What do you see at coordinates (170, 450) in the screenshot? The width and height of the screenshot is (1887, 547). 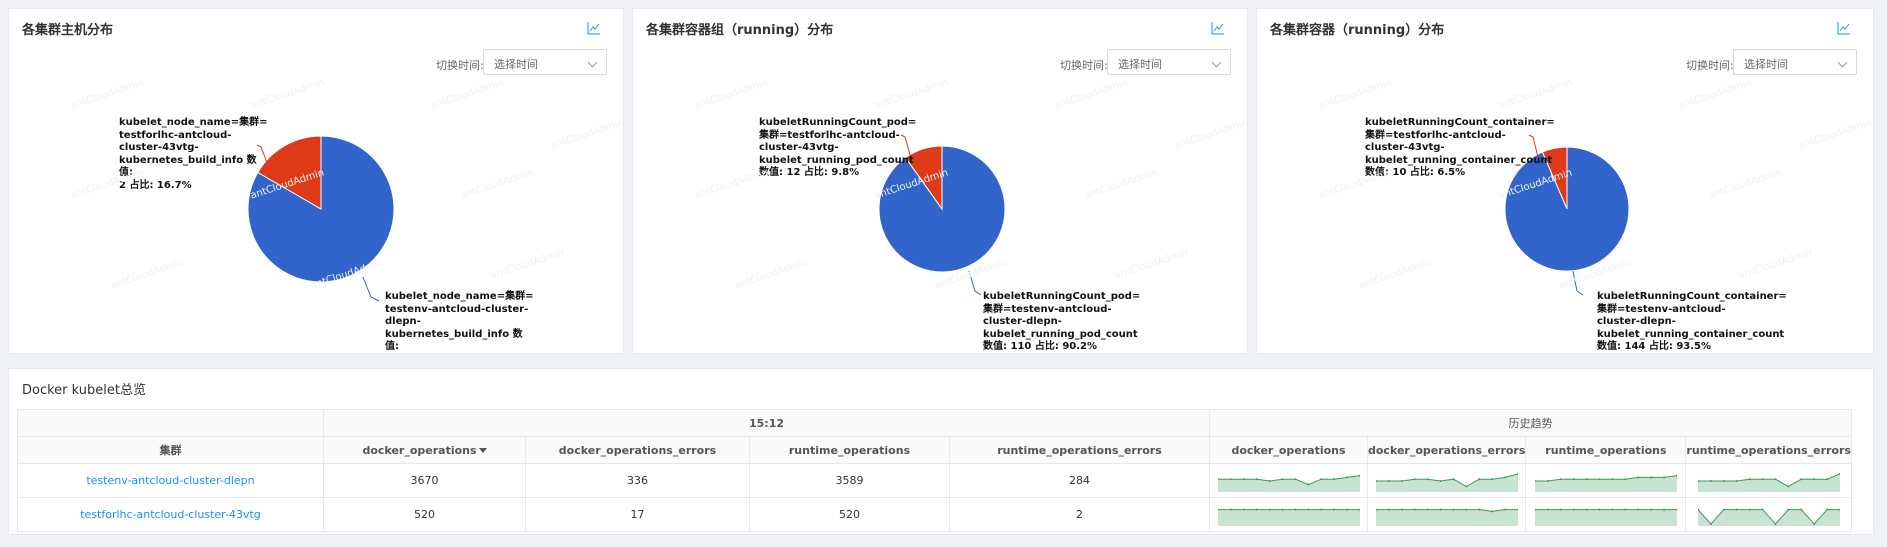 I see `cluster-header: 集群` at bounding box center [170, 450].